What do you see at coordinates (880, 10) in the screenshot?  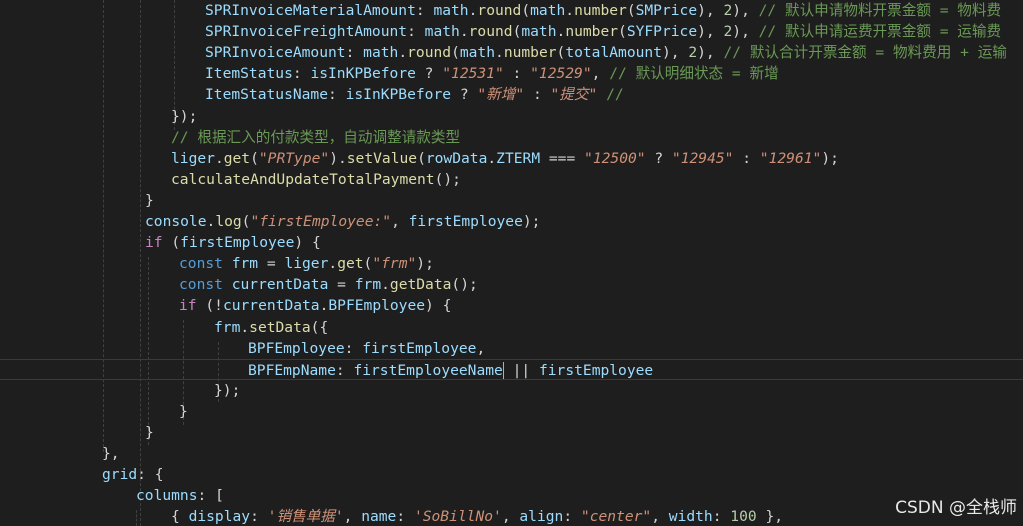 I see `code-token: // 默认申请物料开票金额 = 物料费` at bounding box center [880, 10].